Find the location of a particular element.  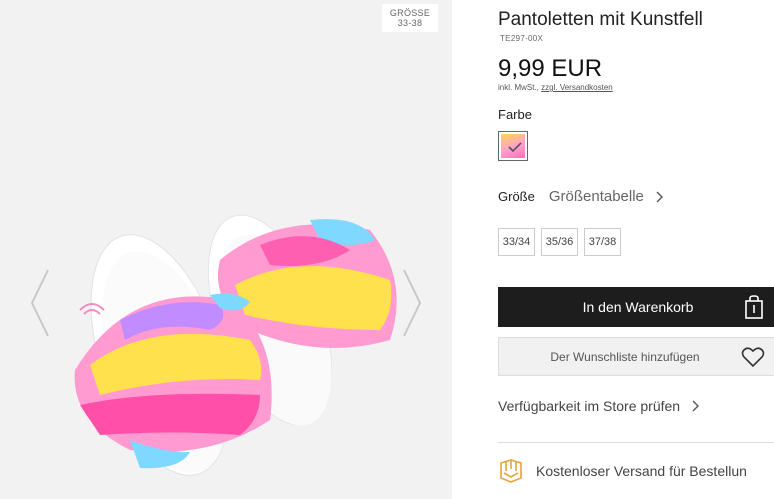

size-option: 35/36 is located at coordinates (559, 242).